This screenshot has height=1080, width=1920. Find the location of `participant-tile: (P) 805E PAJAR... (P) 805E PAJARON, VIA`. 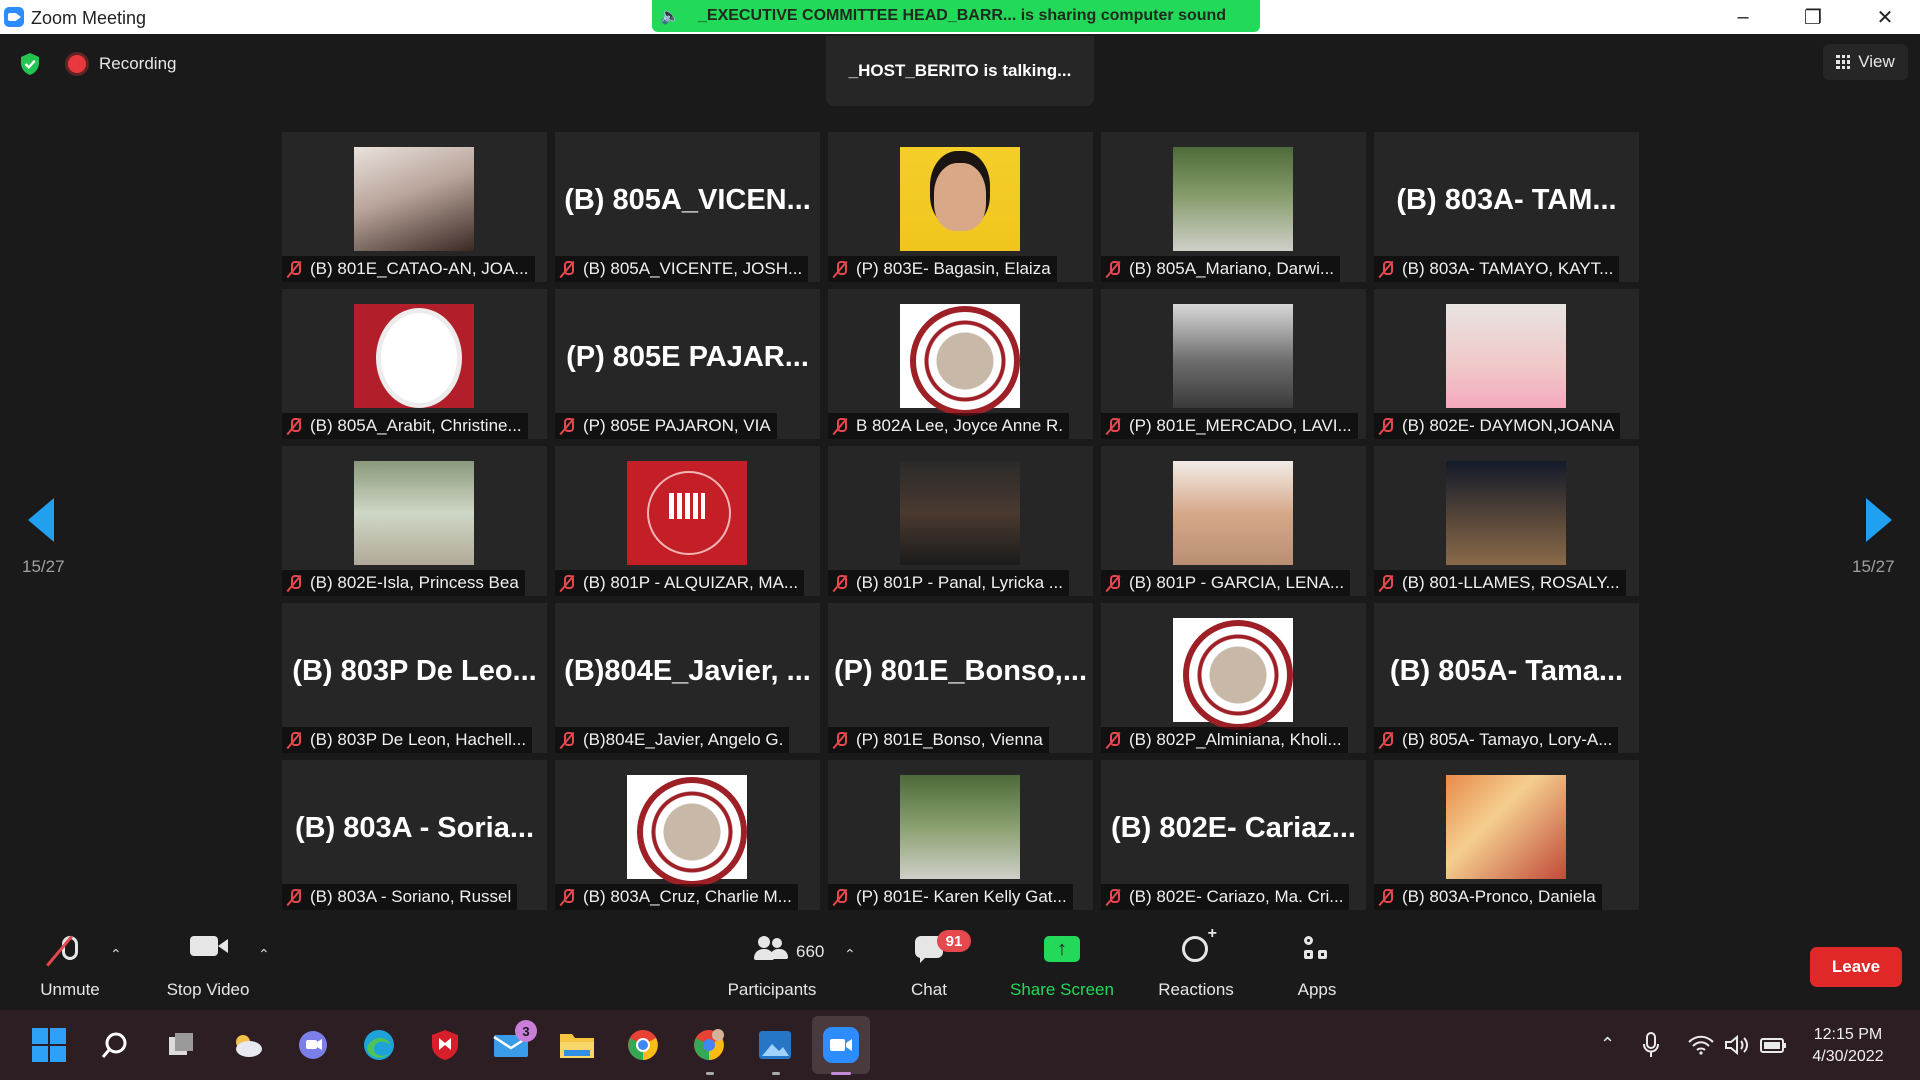

participant-tile: (P) 805E PAJAR... (P) 805E PAJARON, VIA is located at coordinates (687, 364).